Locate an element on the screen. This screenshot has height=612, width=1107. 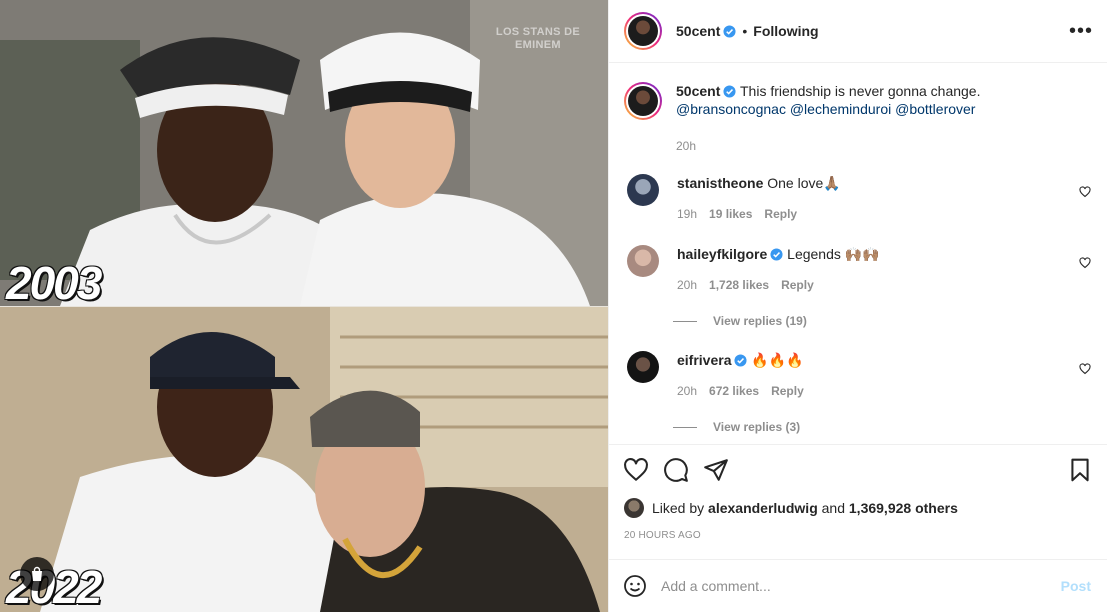
comment-time: 19h is located at coordinates (687, 214).